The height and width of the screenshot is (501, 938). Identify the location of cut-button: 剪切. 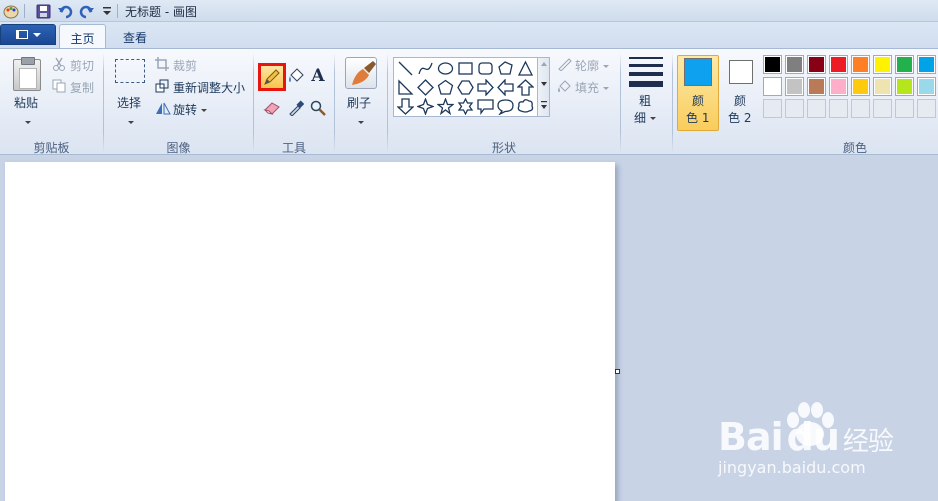
(82, 65).